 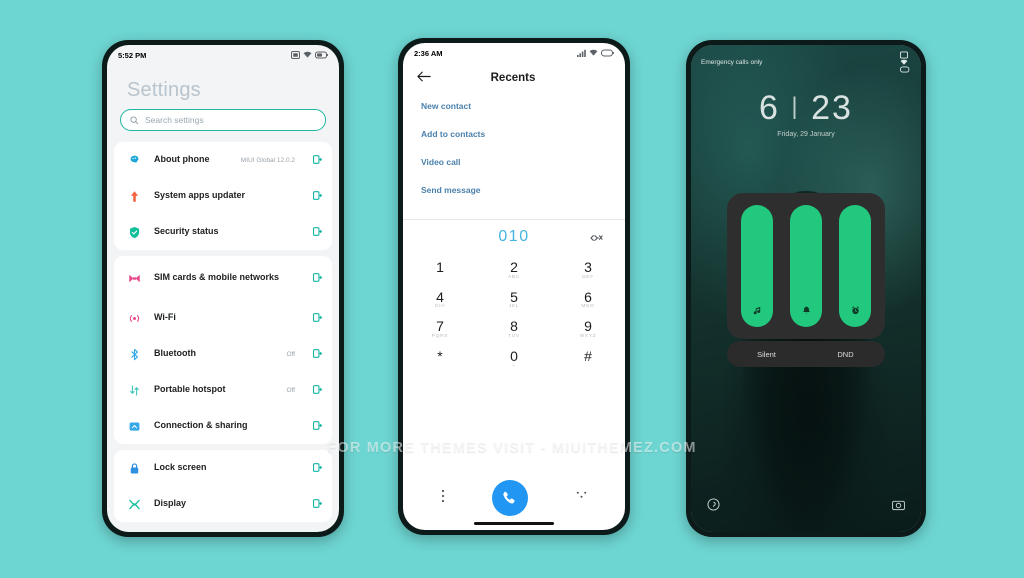 I want to click on signal-icon, so click(x=581, y=53).